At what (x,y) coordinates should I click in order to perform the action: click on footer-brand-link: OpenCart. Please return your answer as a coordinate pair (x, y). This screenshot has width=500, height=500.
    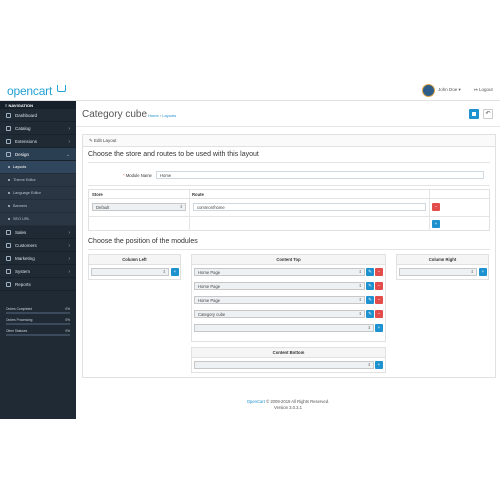
    Looking at the image, I should click on (256, 401).